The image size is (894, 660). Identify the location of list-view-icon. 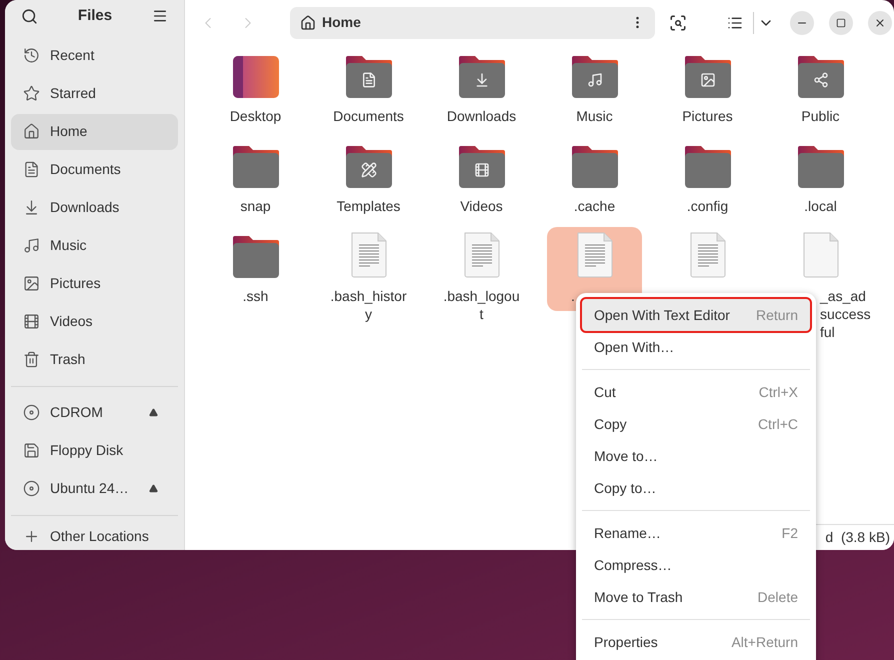
(735, 22).